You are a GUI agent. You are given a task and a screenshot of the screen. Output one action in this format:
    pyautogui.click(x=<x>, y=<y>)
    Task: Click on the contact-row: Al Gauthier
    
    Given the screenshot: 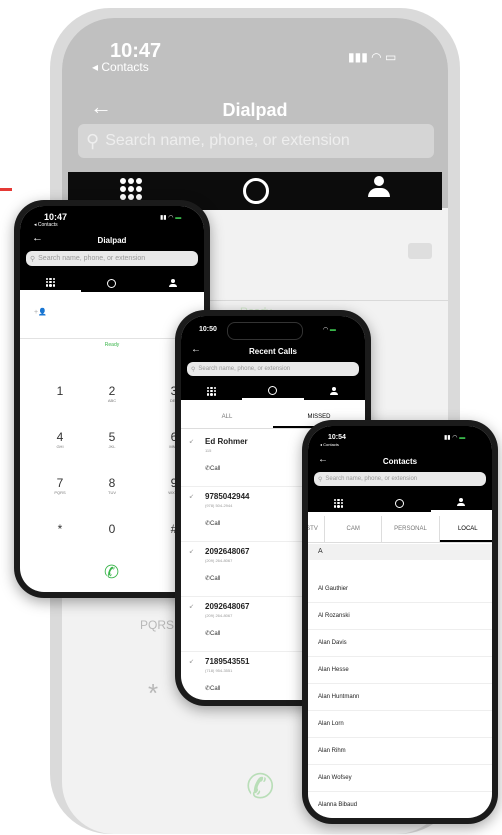 What is the action you would take?
    pyautogui.click(x=400, y=589)
    